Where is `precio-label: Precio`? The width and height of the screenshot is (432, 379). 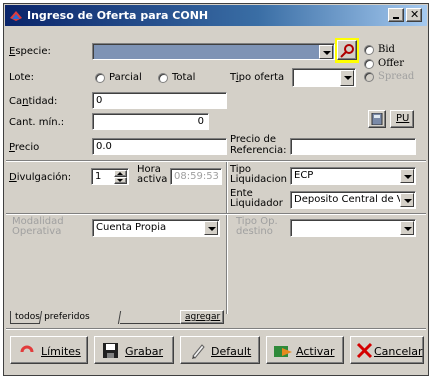 precio-label: Precio is located at coordinates (24, 147).